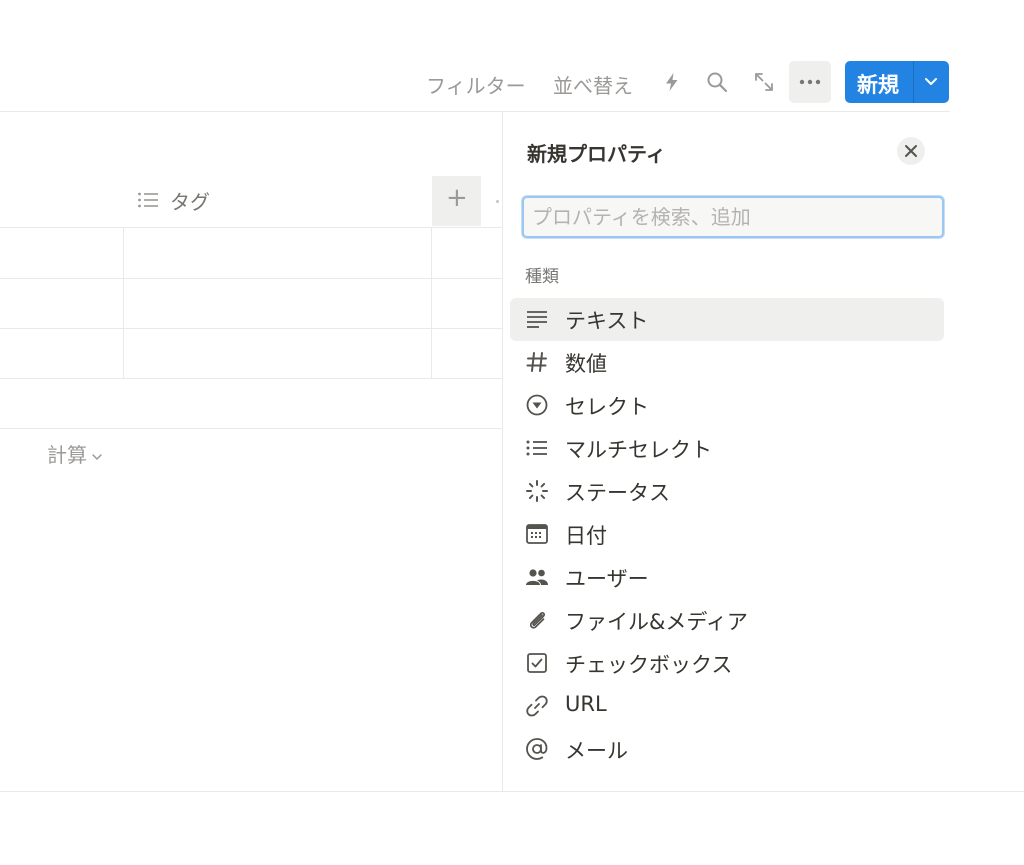 This screenshot has height=865, width=1024. Describe the element at coordinates (593, 84) in the screenshot. I see `sort-button: 並べ替え` at that location.